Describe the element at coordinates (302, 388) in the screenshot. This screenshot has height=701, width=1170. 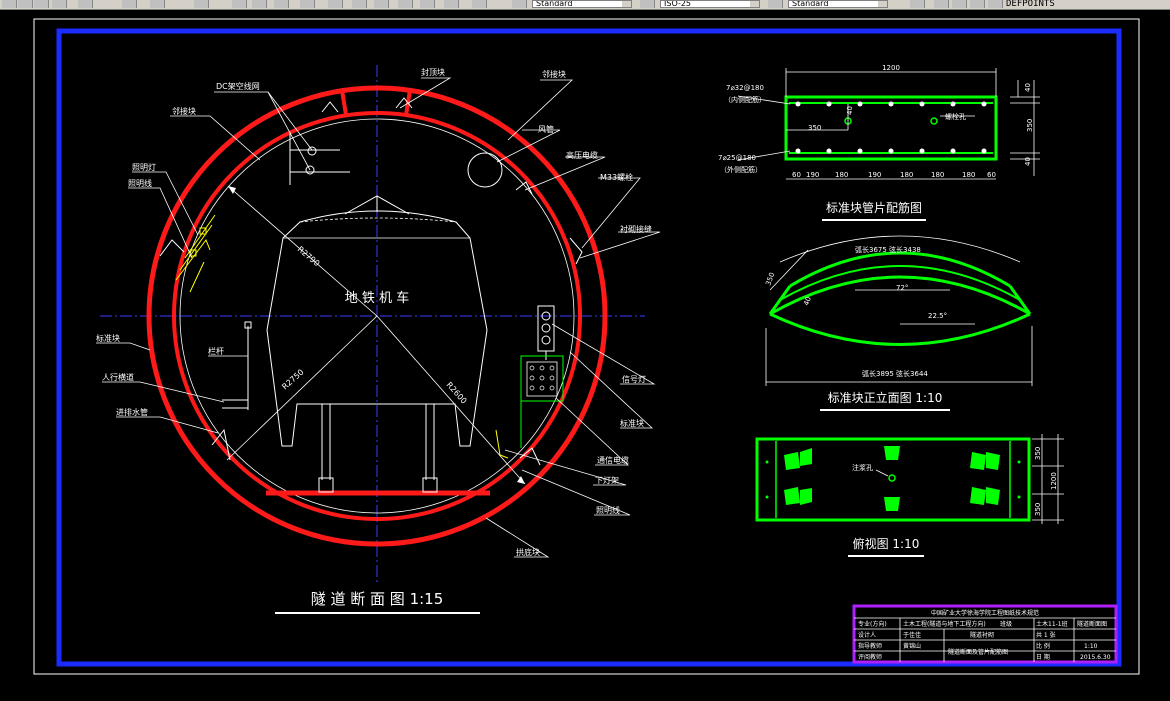
I see `r2750-line` at that location.